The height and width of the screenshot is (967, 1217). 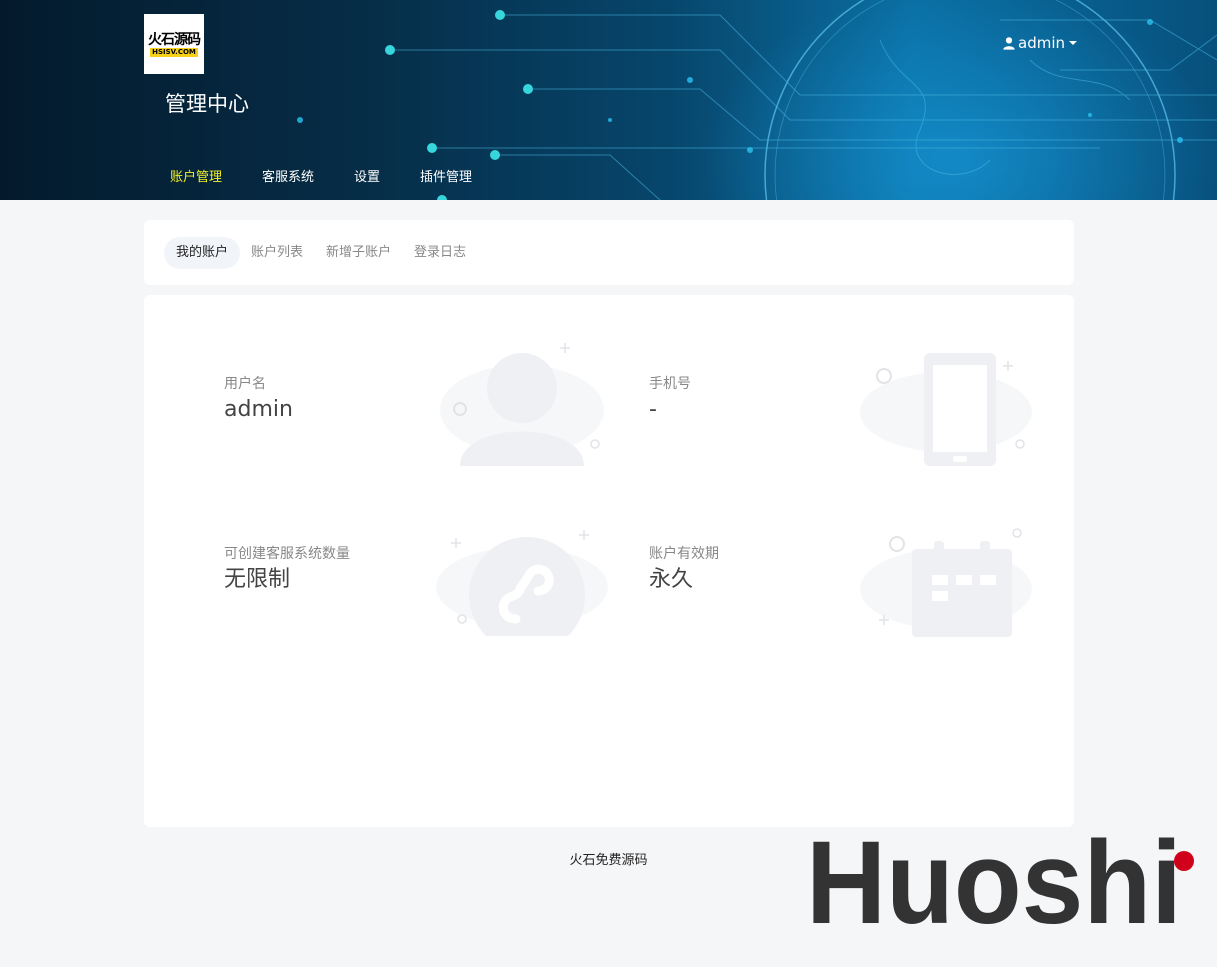 I want to click on tabs-card: 我的账户 账户列表 新增子账户 登录日志, so click(x=609, y=252).